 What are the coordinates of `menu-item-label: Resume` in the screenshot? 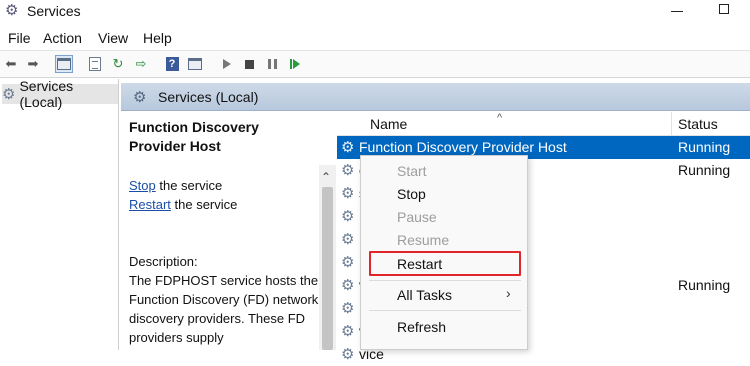 It's located at (423, 240).